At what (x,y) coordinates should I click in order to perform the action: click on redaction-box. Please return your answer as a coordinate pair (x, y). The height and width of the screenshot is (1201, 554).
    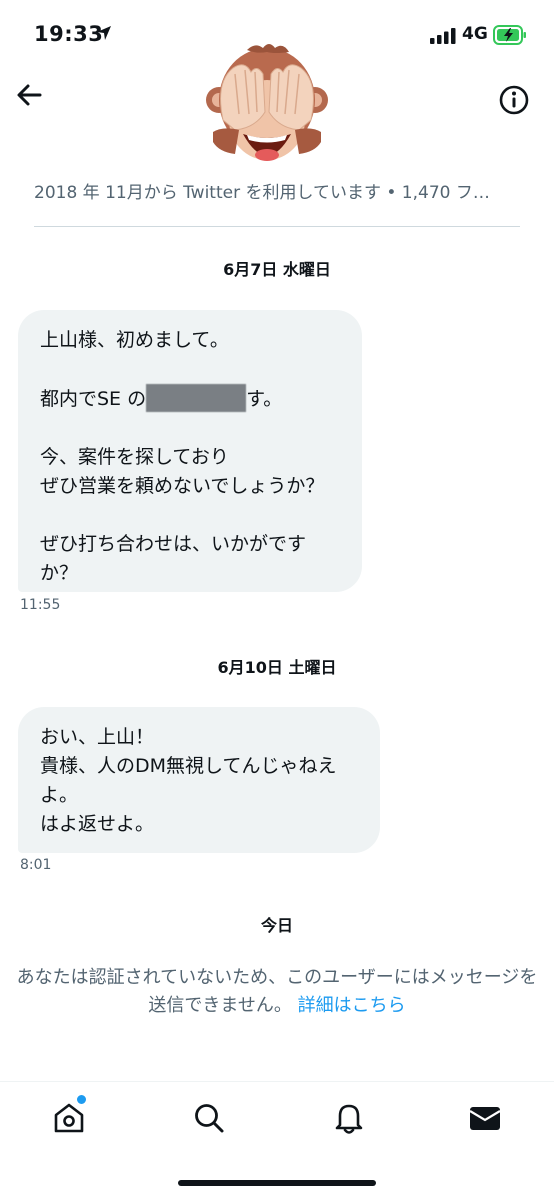
    Looking at the image, I should click on (196, 398).